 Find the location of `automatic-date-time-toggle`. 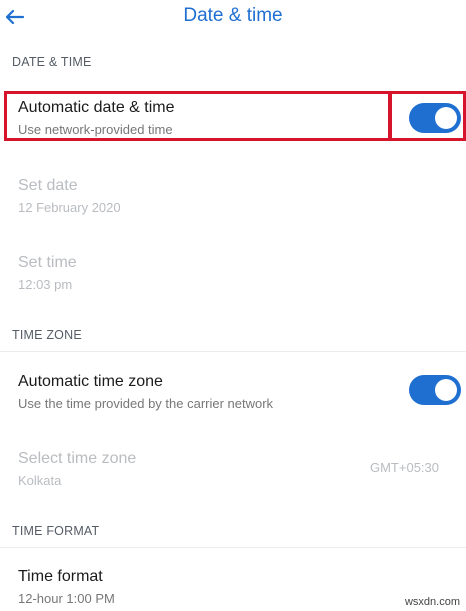

automatic-date-time-toggle is located at coordinates (435, 118).